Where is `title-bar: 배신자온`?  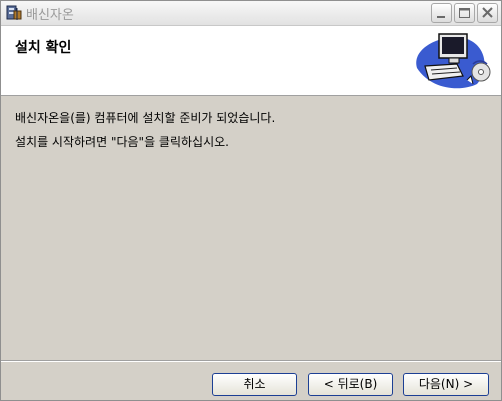
title-bar: 배신자온 is located at coordinates (251, 13).